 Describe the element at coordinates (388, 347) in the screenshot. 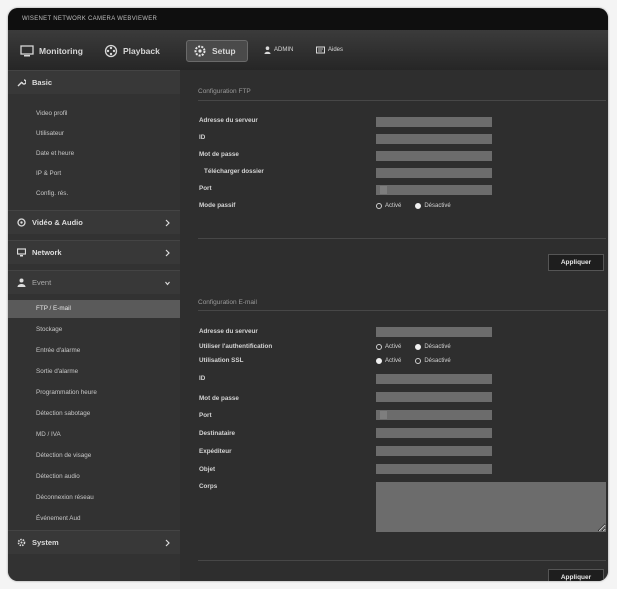

I see `auth-on-radio: Activé` at that location.